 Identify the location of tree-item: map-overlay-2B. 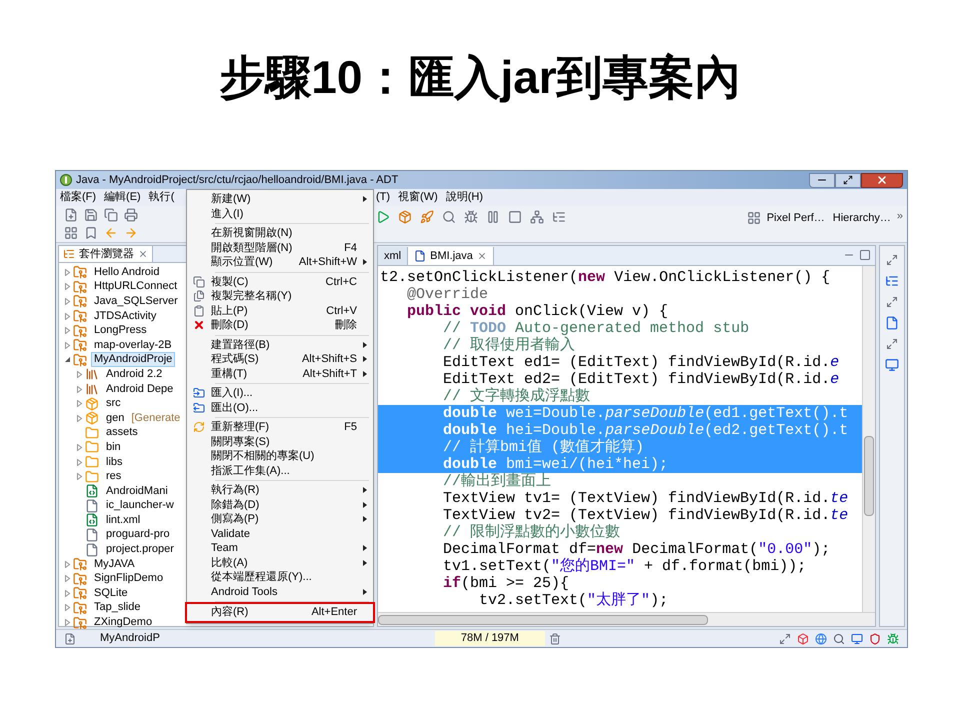
(133, 345).